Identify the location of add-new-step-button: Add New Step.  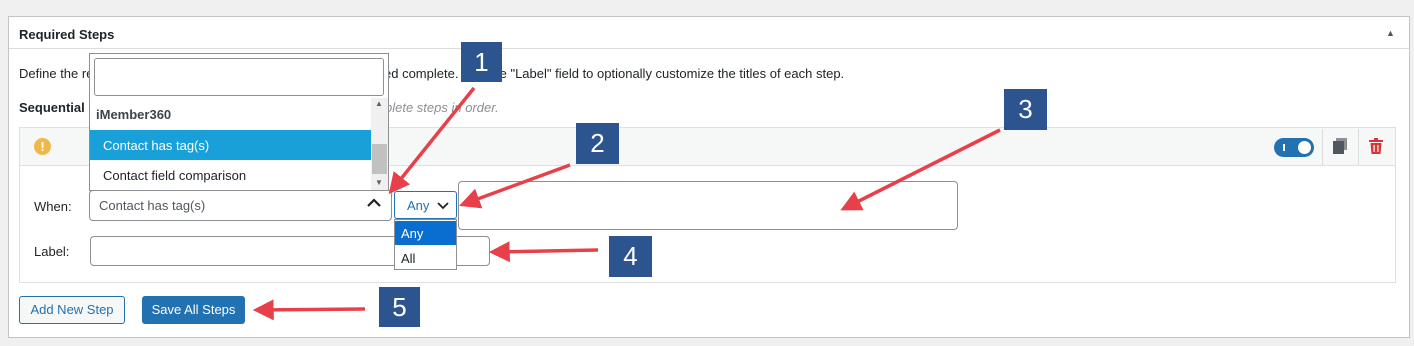
(72, 310).